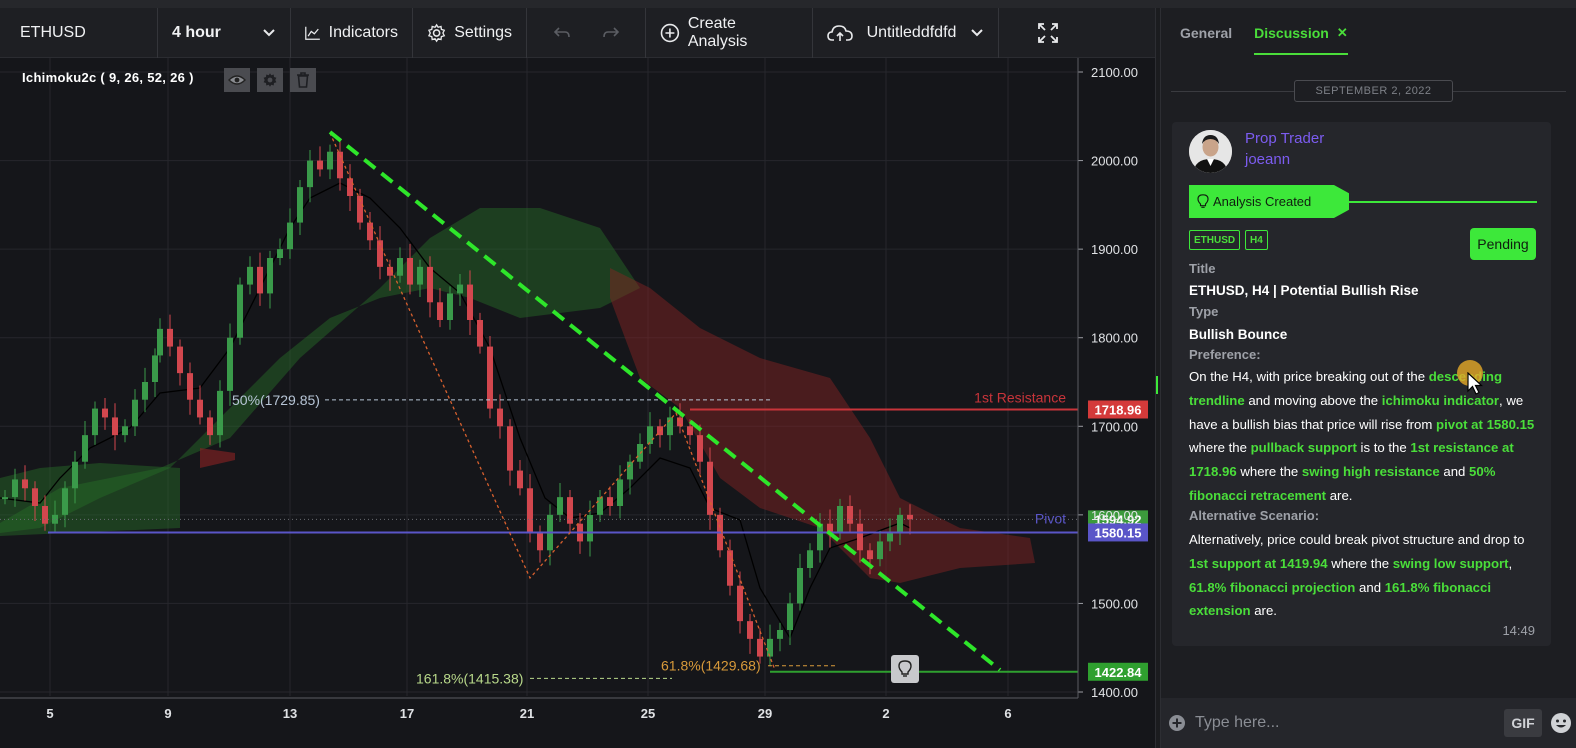 The width and height of the screenshot is (1576, 748). Describe the element at coordinates (1304, 290) in the screenshot. I see `title-value: ETHUSD, H4 | Potential Bullish Rise` at that location.